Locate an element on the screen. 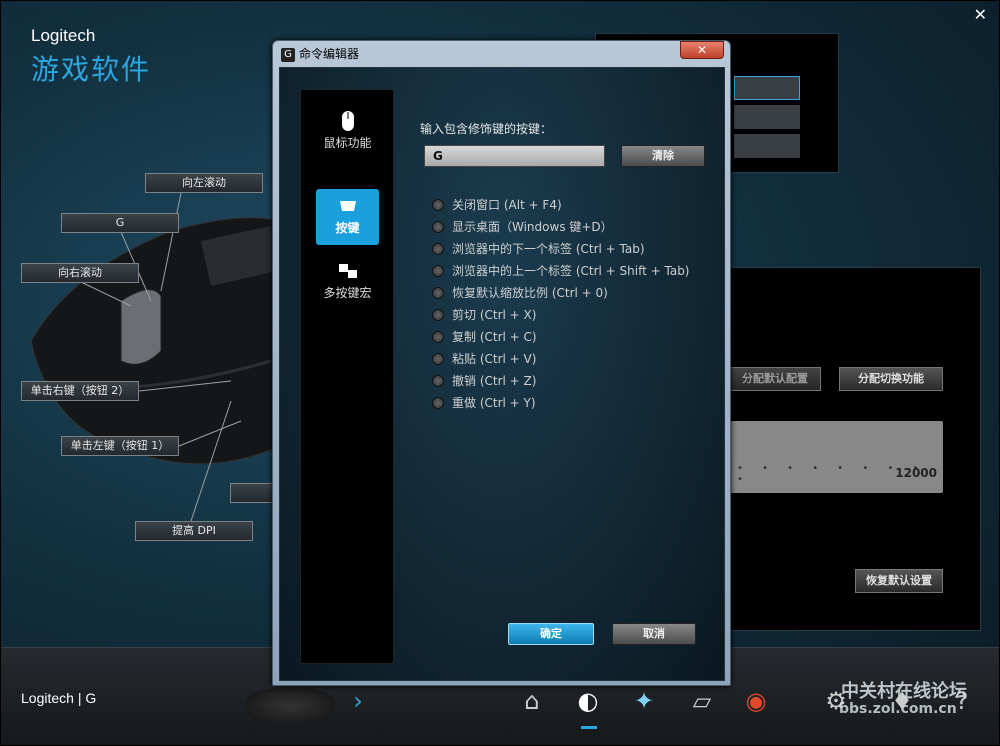 The image size is (1000, 746). option-undo: 撤销 (Ctrl + Z) is located at coordinates (484, 381).